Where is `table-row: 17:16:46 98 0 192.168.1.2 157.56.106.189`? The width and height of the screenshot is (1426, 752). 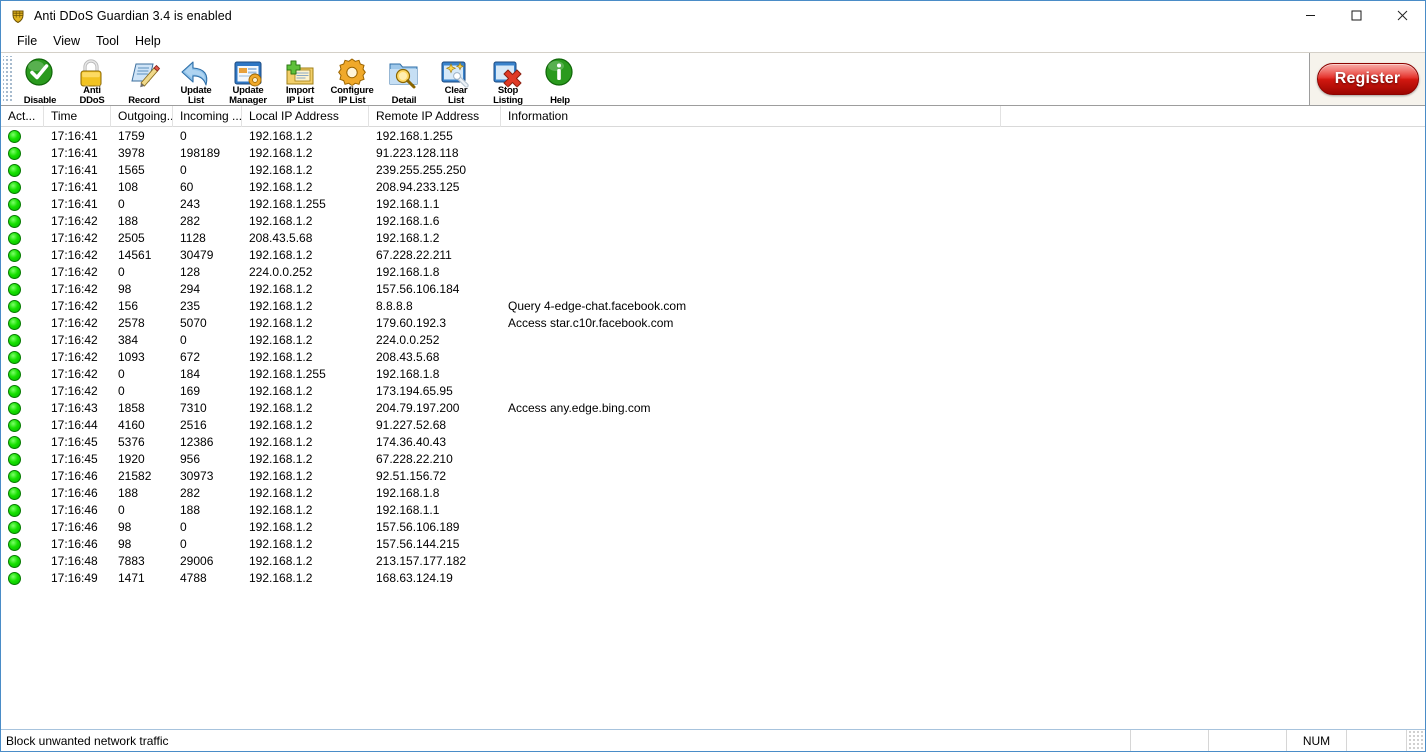
table-row: 17:16:46 98 0 192.168.1.2 157.56.106.189 is located at coordinates (713, 527).